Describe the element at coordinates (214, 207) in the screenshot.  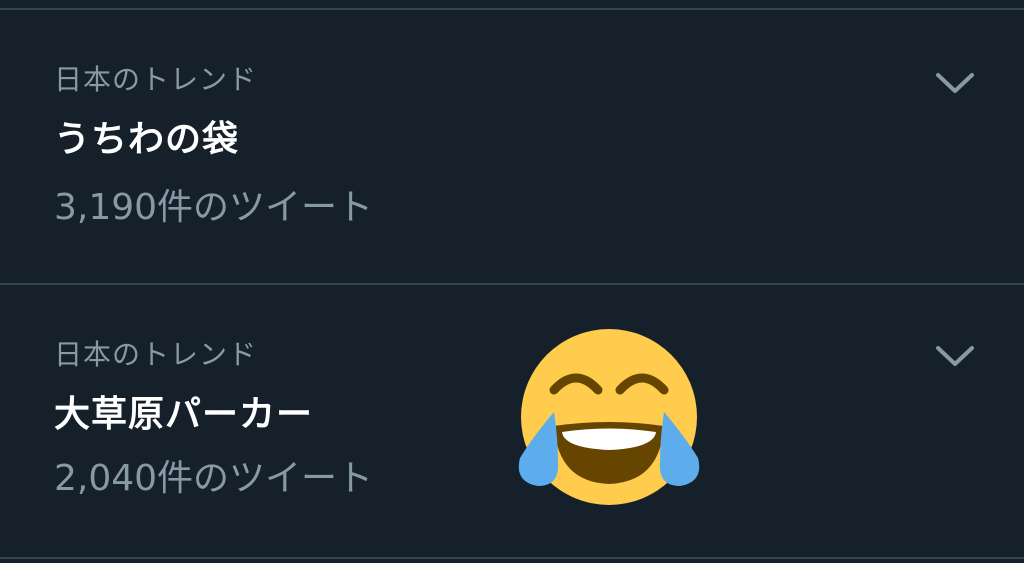
I see `trend-tweet-count: 3,190件のツイート` at that location.